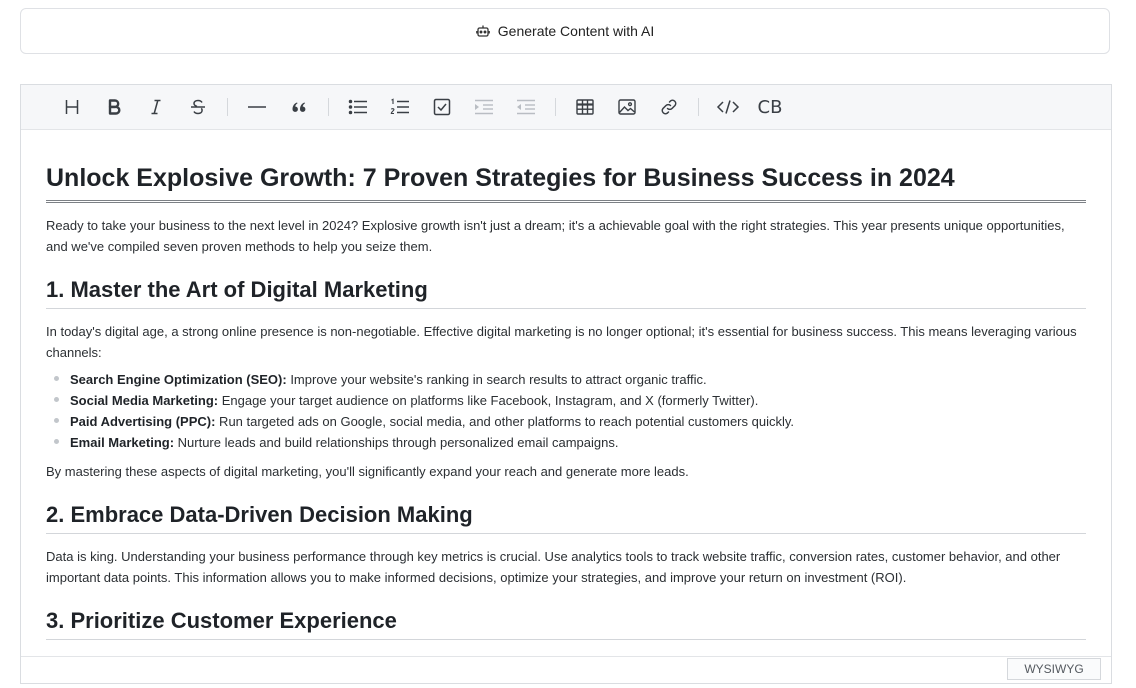 This screenshot has width=1136, height=688. I want to click on bullet-list-button, so click(358, 107).